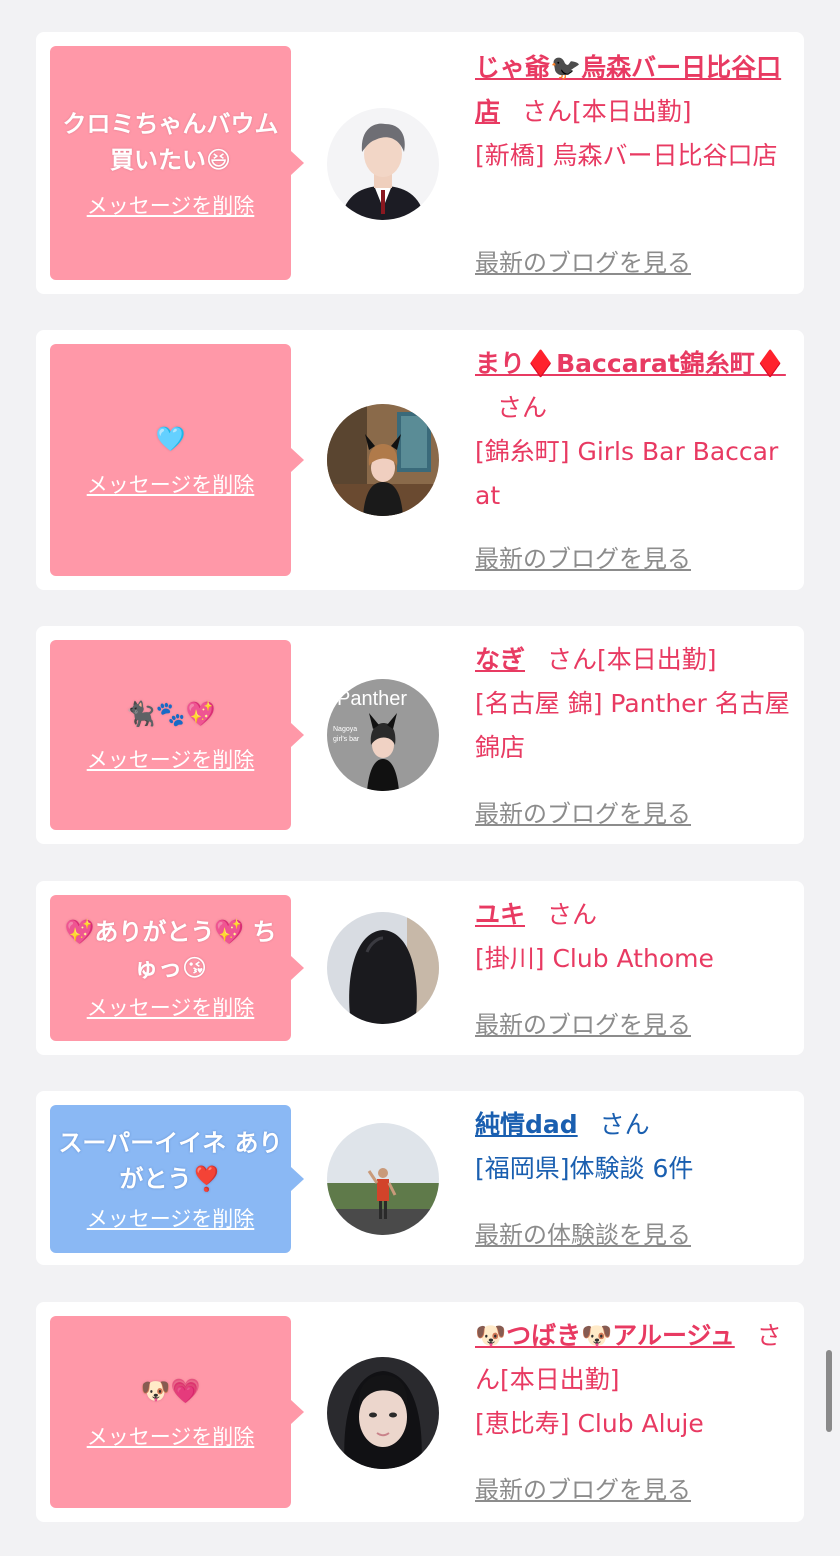  I want to click on avatar-man-suit-icon, so click(383, 164).